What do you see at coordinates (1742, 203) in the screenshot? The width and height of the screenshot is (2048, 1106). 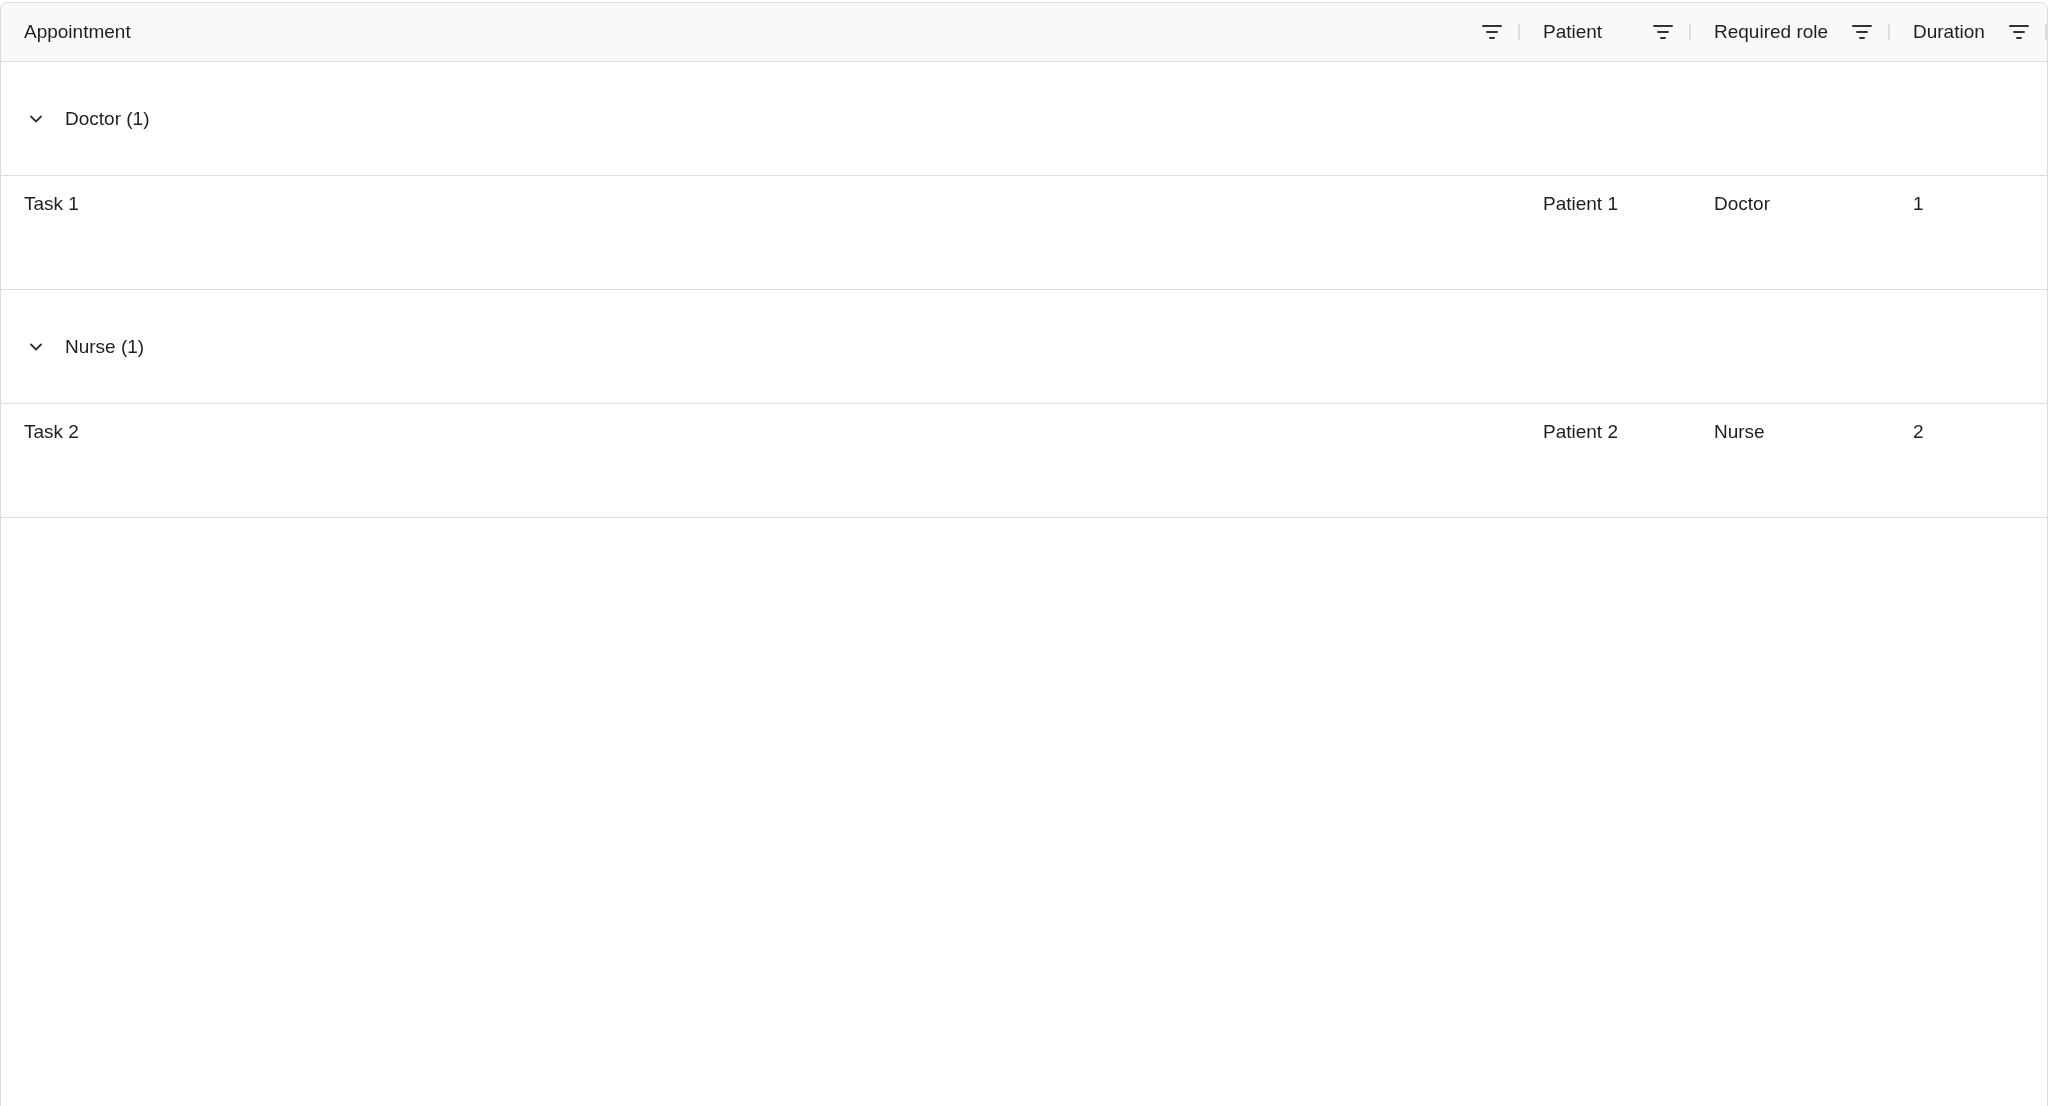 I see `table-cell: Doctor` at bounding box center [1742, 203].